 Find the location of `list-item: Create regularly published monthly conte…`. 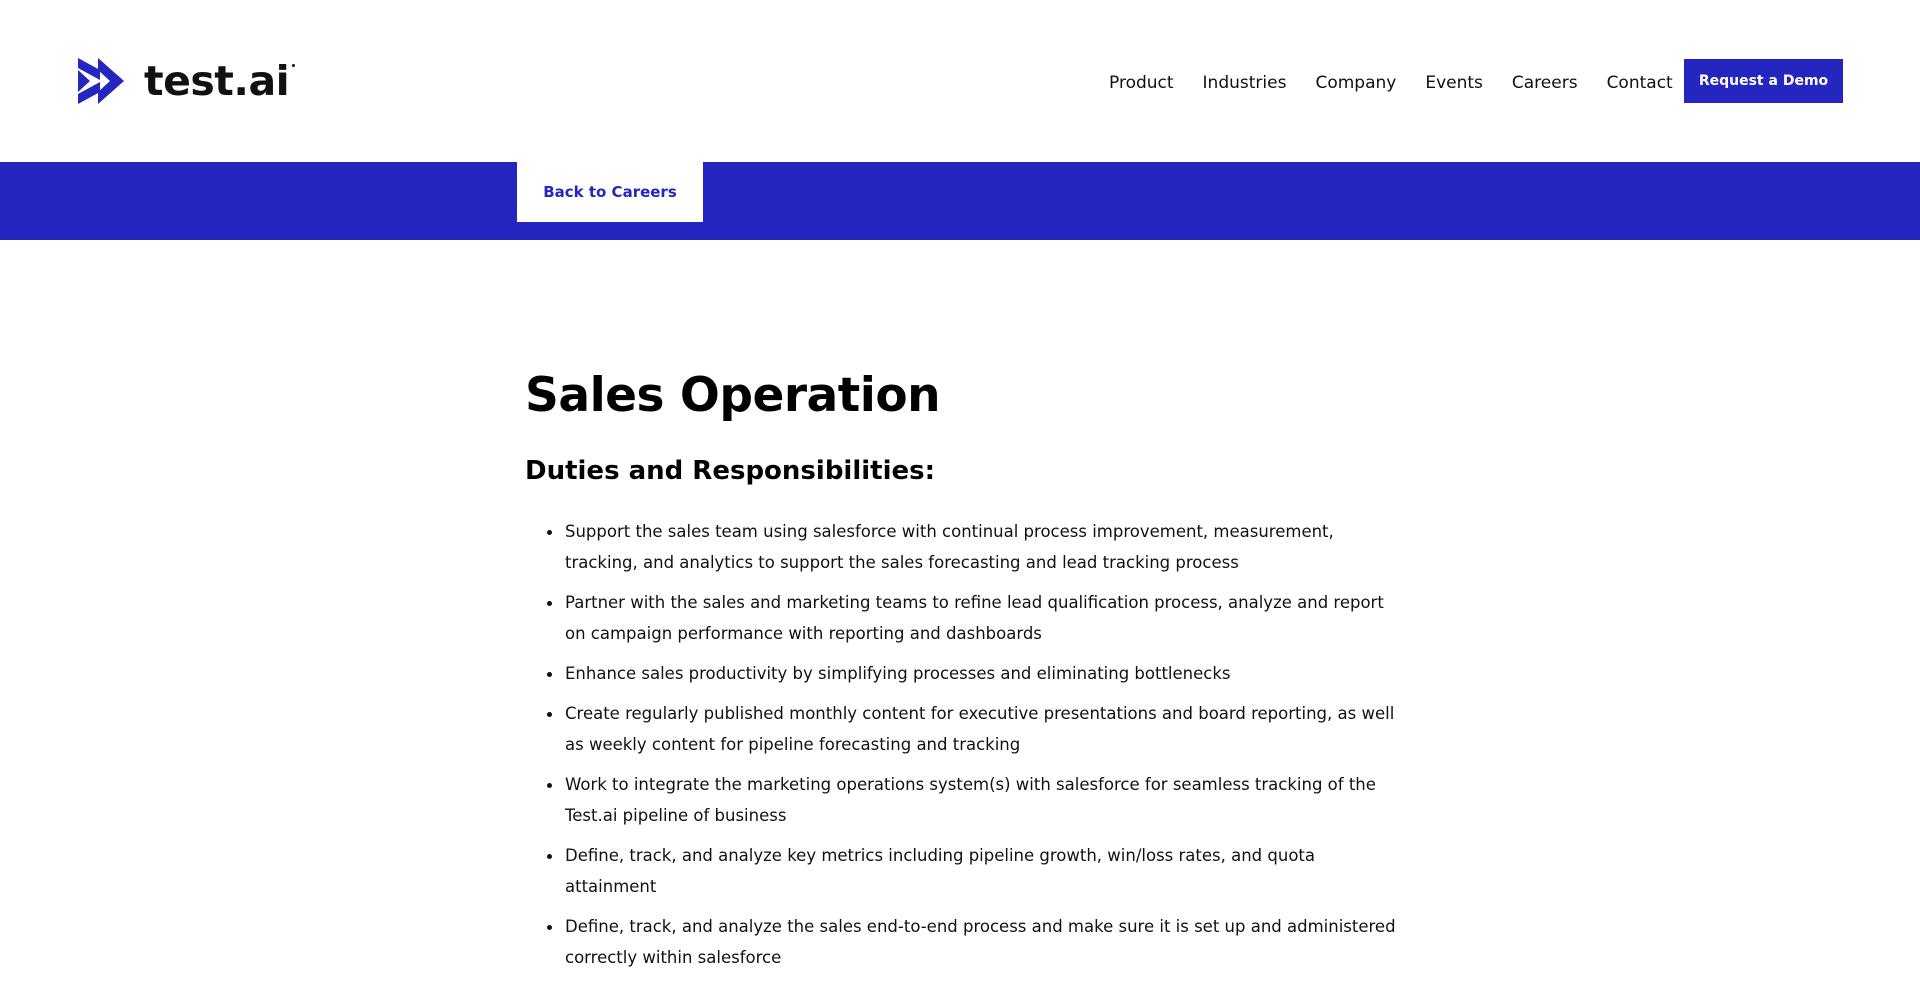

list-item: Create regularly published monthly conte… is located at coordinates (965, 729).